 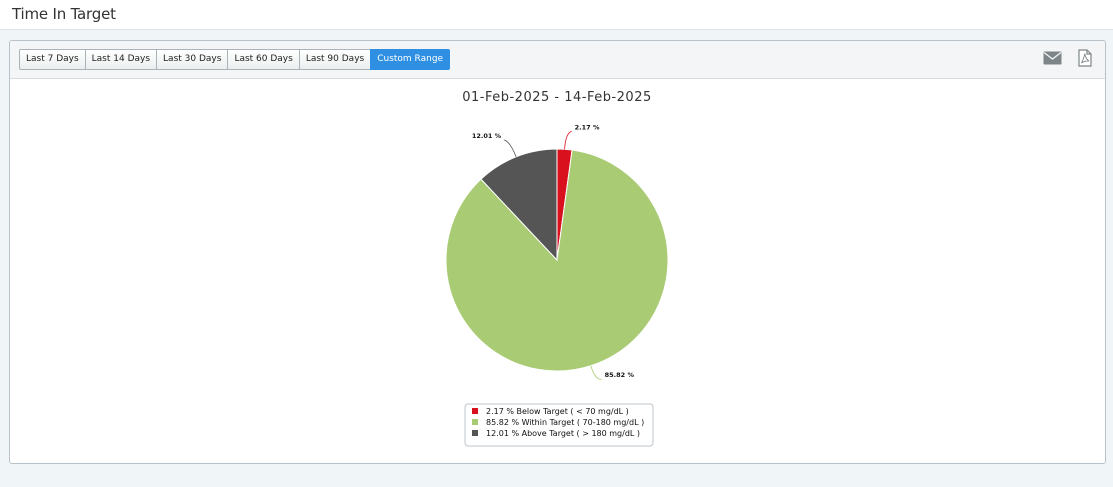 What do you see at coordinates (487, 136) in the screenshot?
I see `label-above-target: 12.01 %` at bounding box center [487, 136].